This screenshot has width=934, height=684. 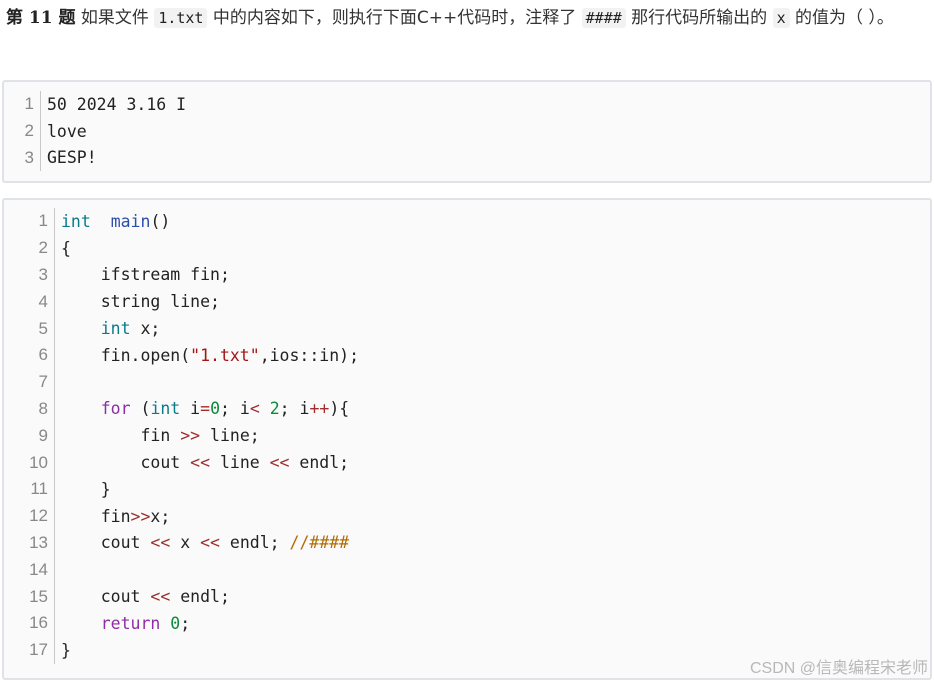 I want to click on code-token: {, so click(x=66, y=248).